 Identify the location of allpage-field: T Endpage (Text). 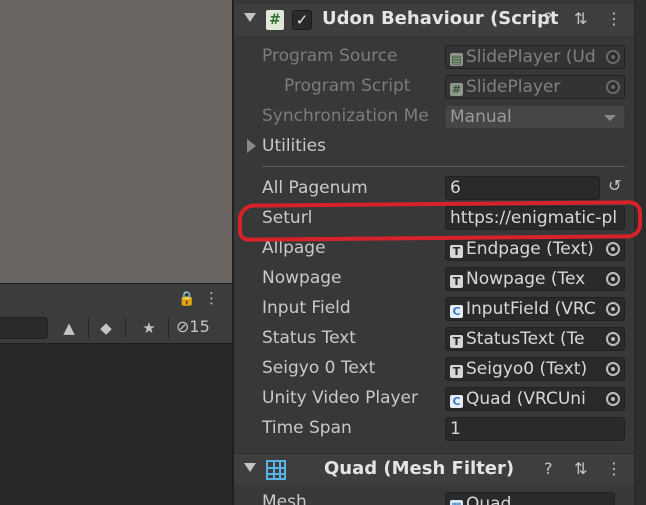
(535, 249).